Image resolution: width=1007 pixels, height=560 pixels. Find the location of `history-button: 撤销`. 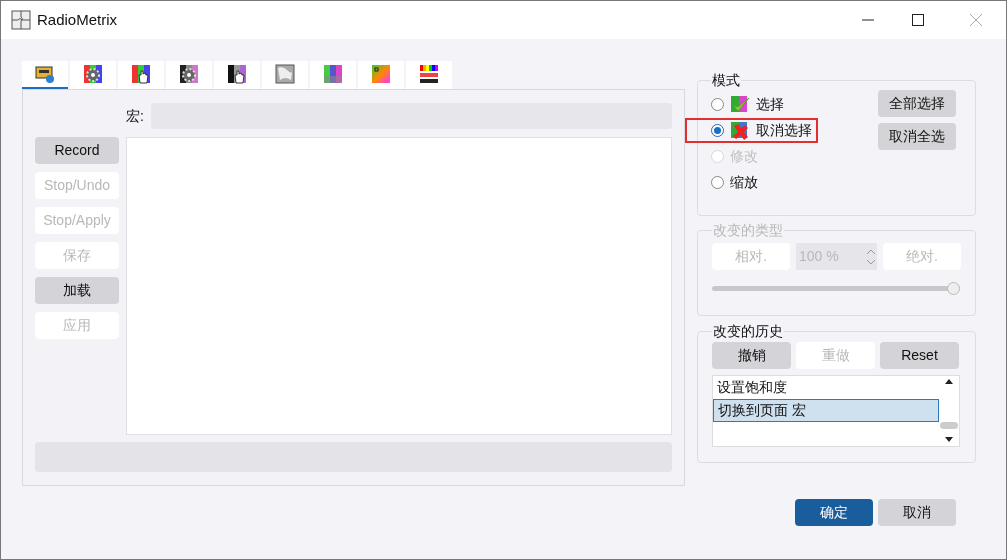

history-button: 撤销 is located at coordinates (751, 355).